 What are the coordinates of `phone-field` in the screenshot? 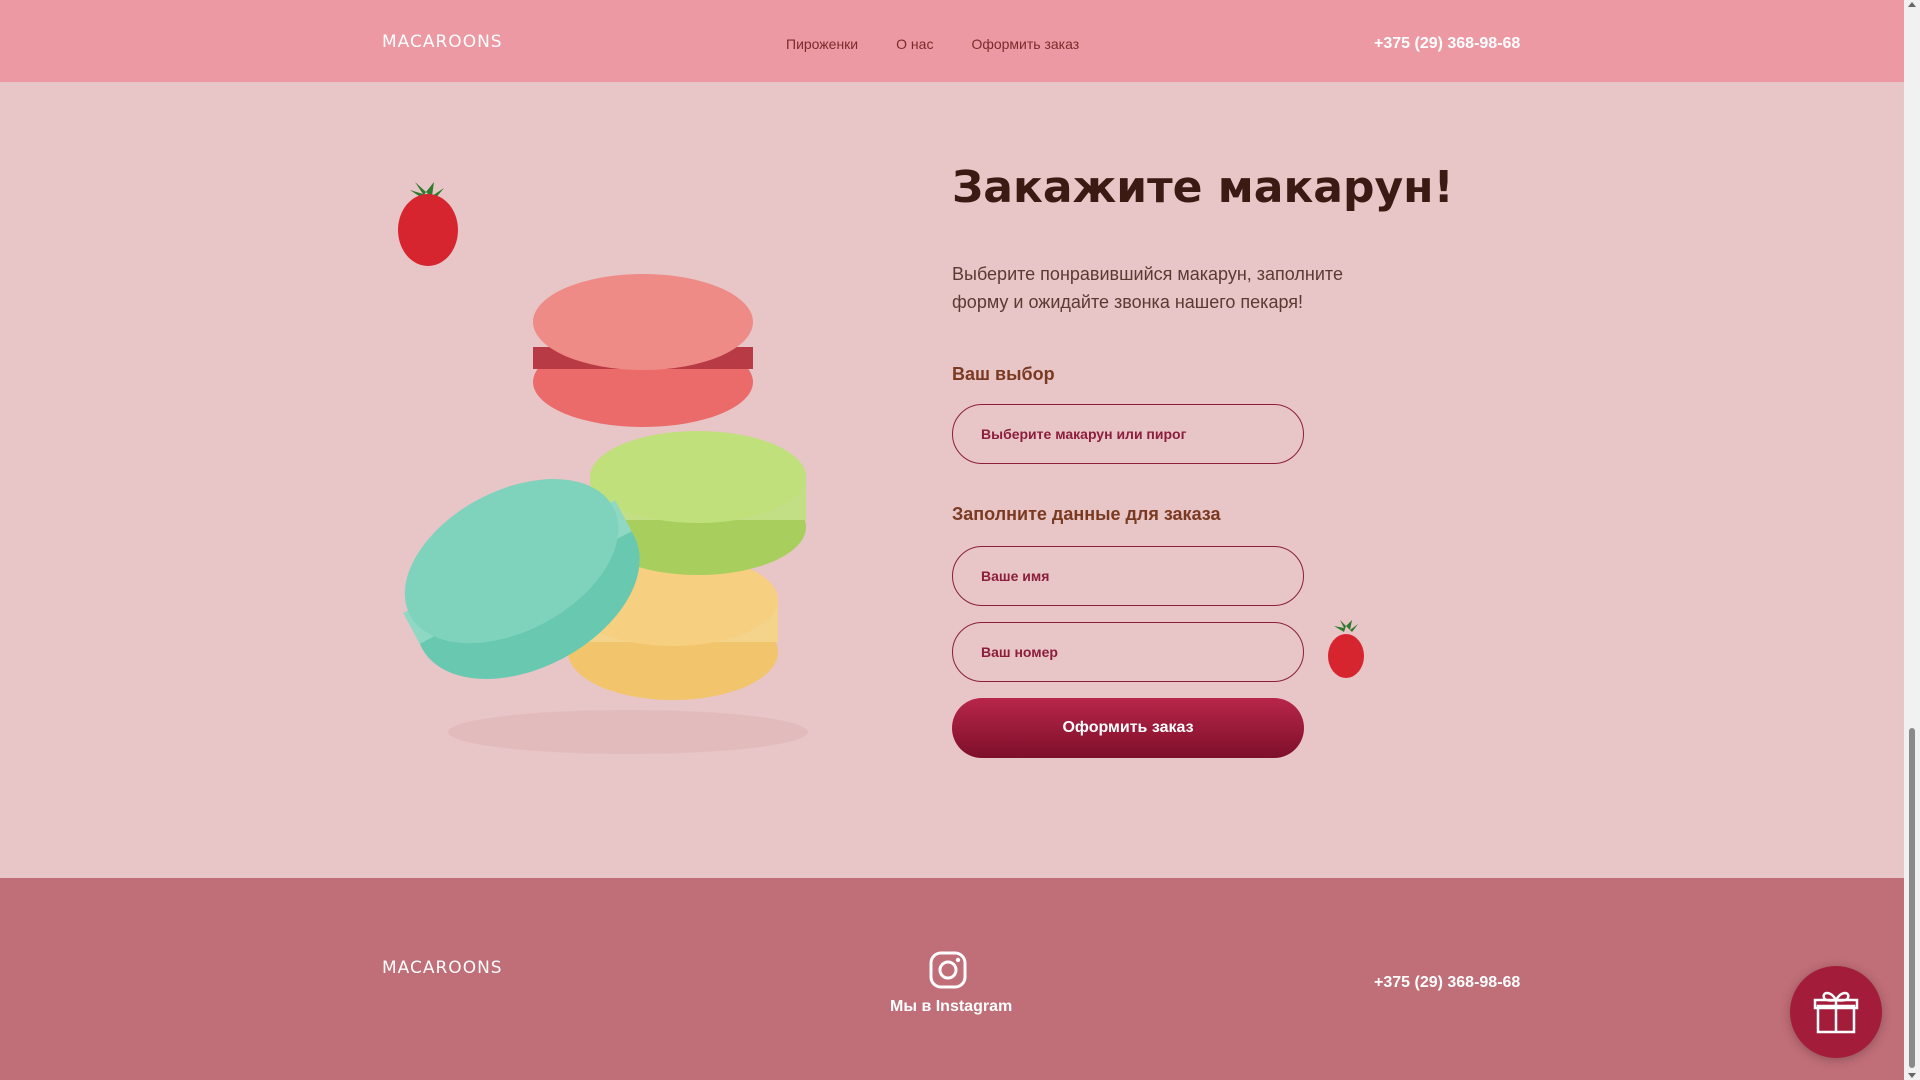 It's located at (1128, 652).